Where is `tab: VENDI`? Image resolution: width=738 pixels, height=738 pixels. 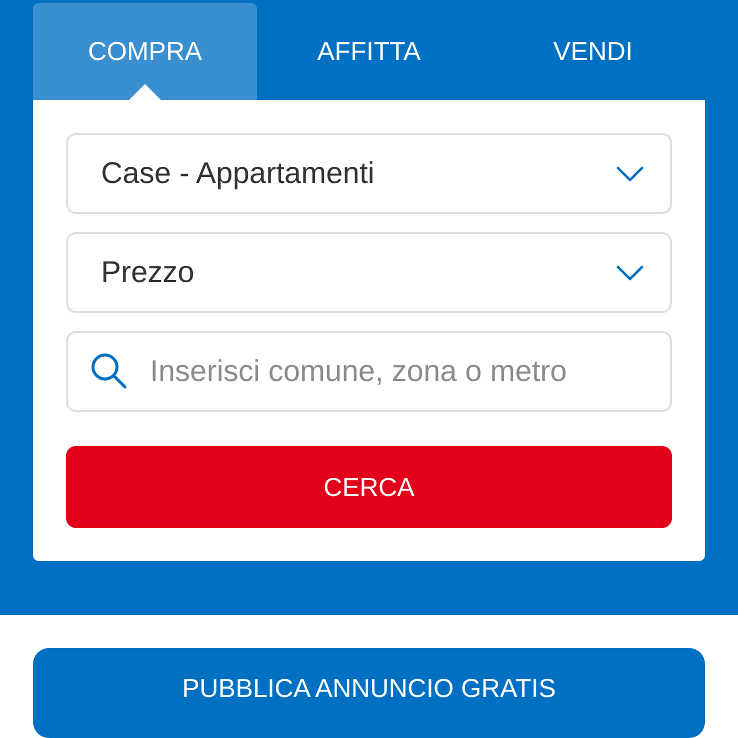
tab: VENDI is located at coordinates (593, 51).